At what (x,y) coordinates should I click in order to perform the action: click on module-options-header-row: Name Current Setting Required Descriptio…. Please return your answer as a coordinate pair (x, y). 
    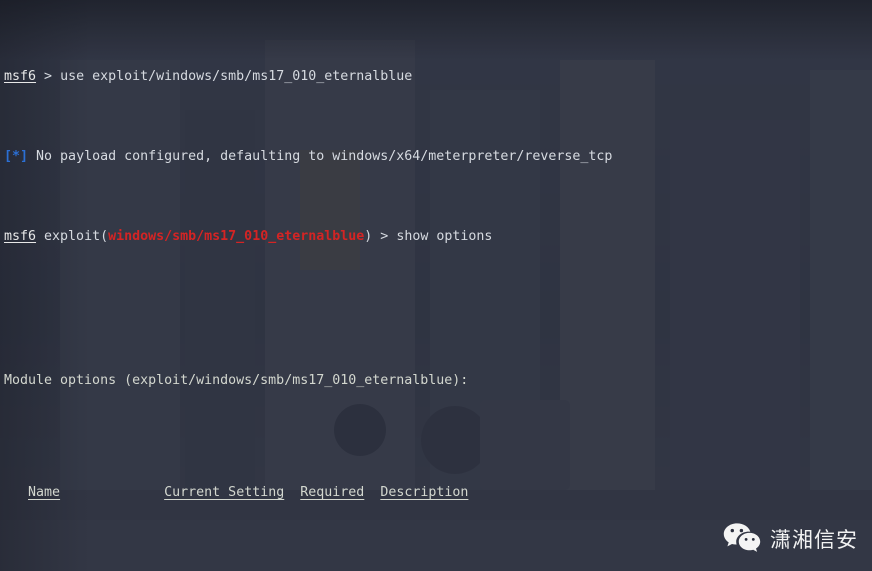
    Looking at the image, I should click on (438, 493).